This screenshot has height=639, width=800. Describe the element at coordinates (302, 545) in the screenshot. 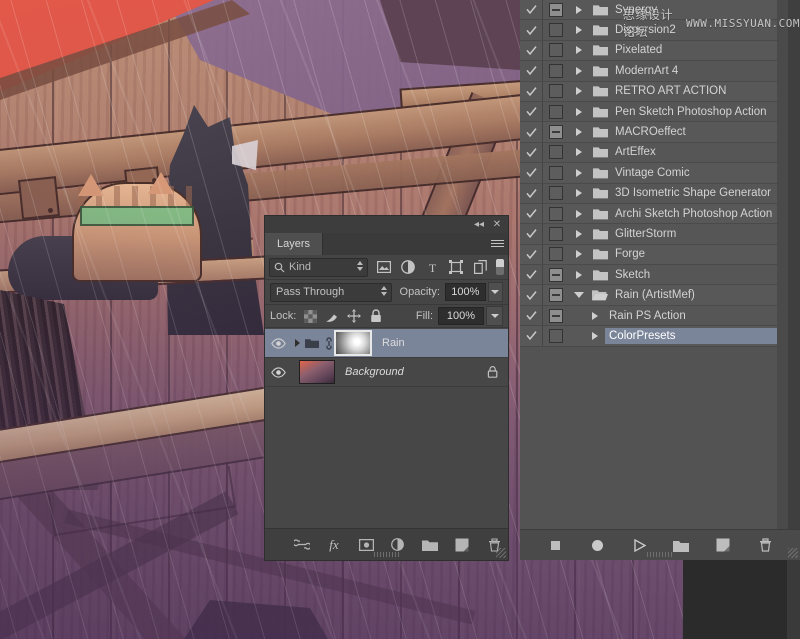

I see `link-layers-button` at that location.